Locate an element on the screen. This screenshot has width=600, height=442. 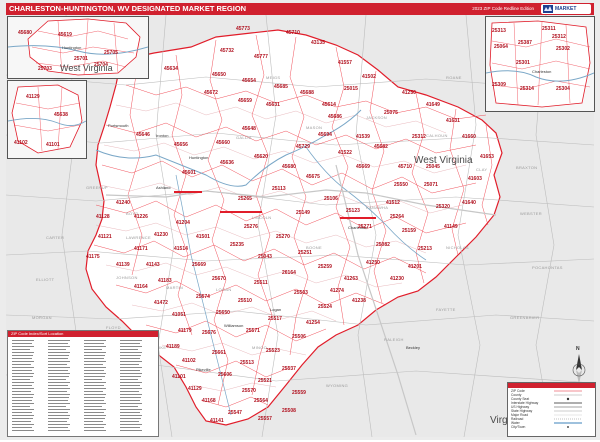
county-label: MORGAN is located at coordinates (42, 317).